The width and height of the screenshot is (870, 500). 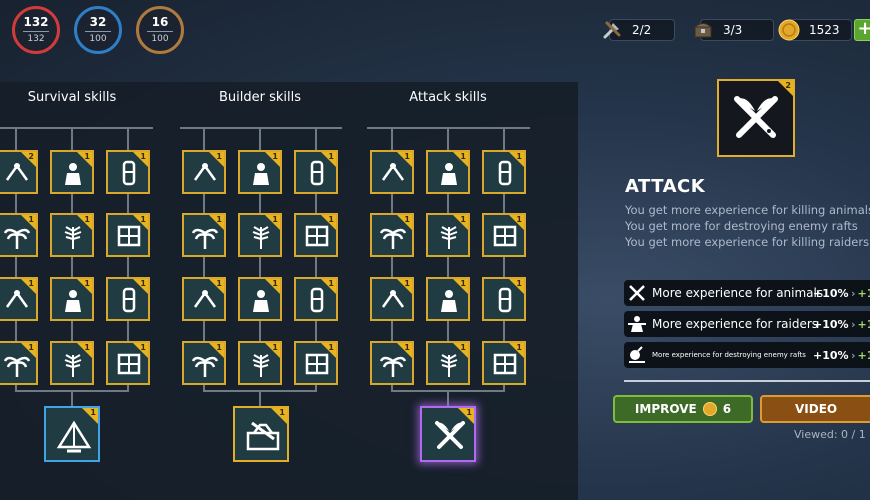 I want to click on health-max: 132, so click(x=36, y=39).